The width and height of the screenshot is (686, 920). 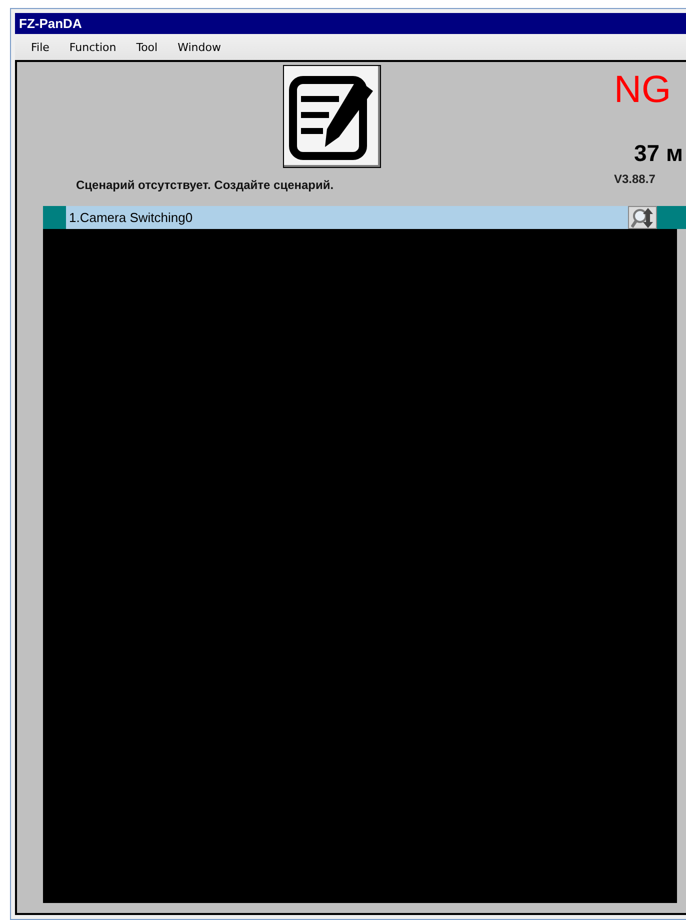 What do you see at coordinates (92, 47) in the screenshot?
I see `menu-item: Function` at bounding box center [92, 47].